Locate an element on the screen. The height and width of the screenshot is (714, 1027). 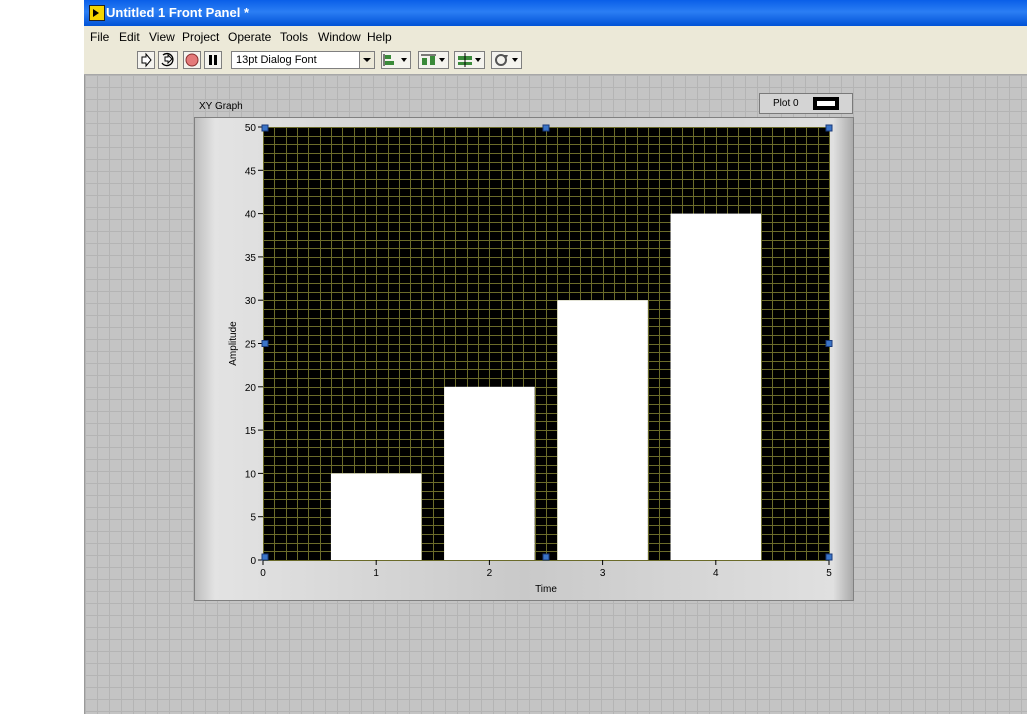
x-tick-label: 5 is located at coordinates (829, 573).